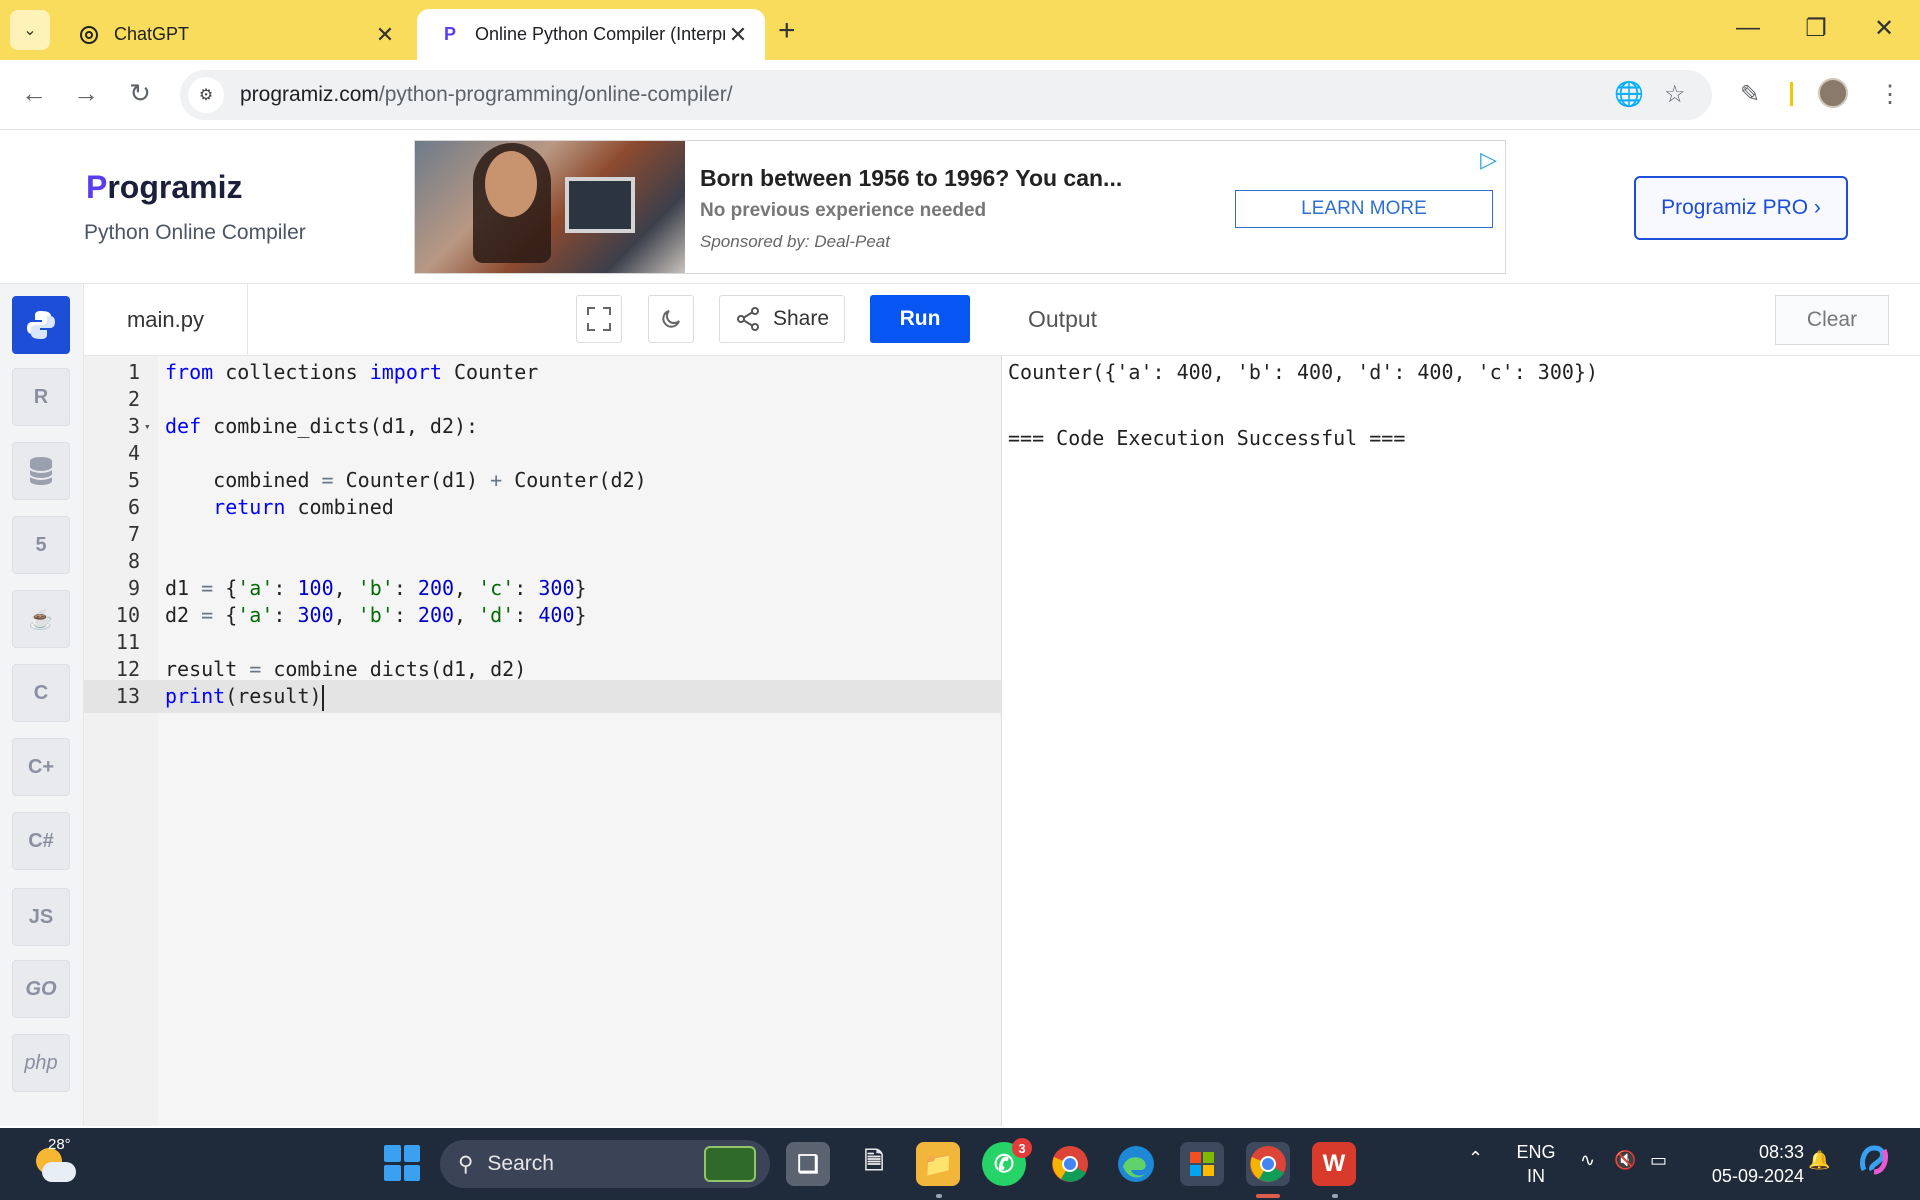 This screenshot has width=1920, height=1200. Describe the element at coordinates (41, 989) in the screenshot. I see `go-icon: GO` at that location.